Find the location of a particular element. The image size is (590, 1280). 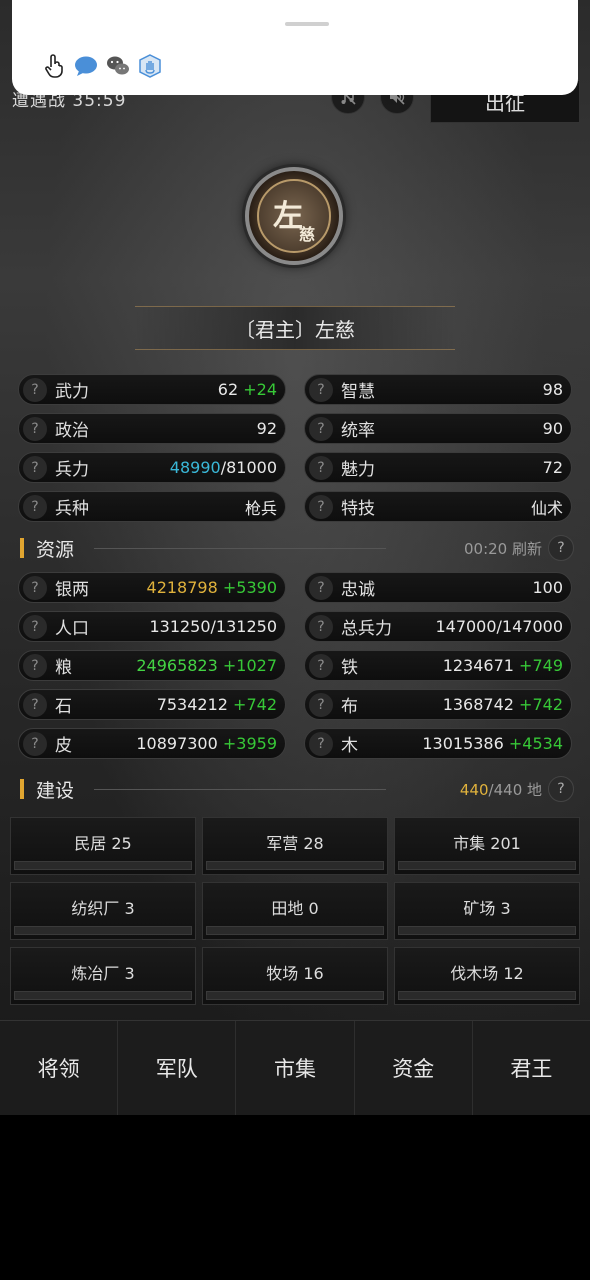

nav-market: 市集 is located at coordinates (295, 1068).